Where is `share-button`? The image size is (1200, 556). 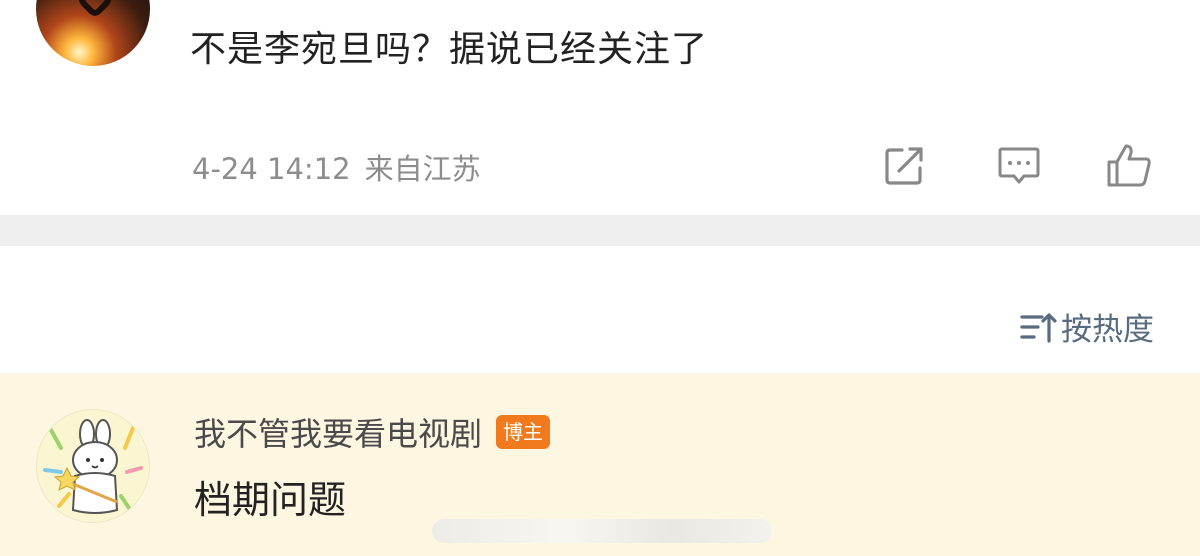 share-button is located at coordinates (905, 165).